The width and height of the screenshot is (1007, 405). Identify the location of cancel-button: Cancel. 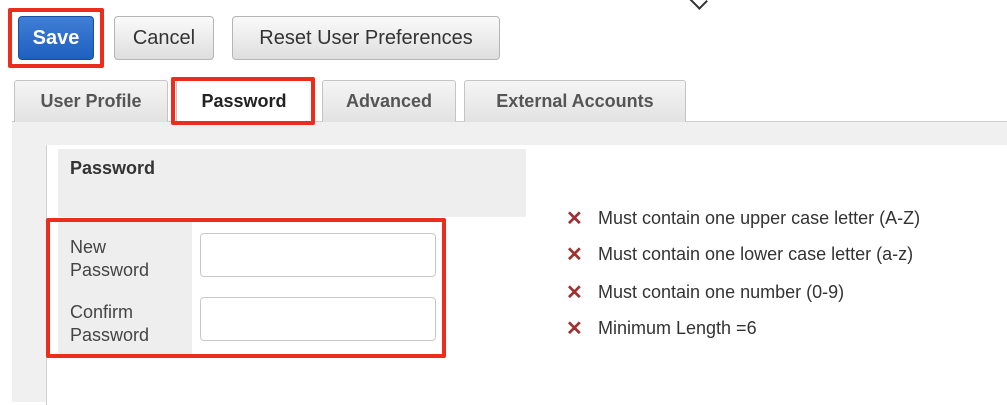
(164, 38).